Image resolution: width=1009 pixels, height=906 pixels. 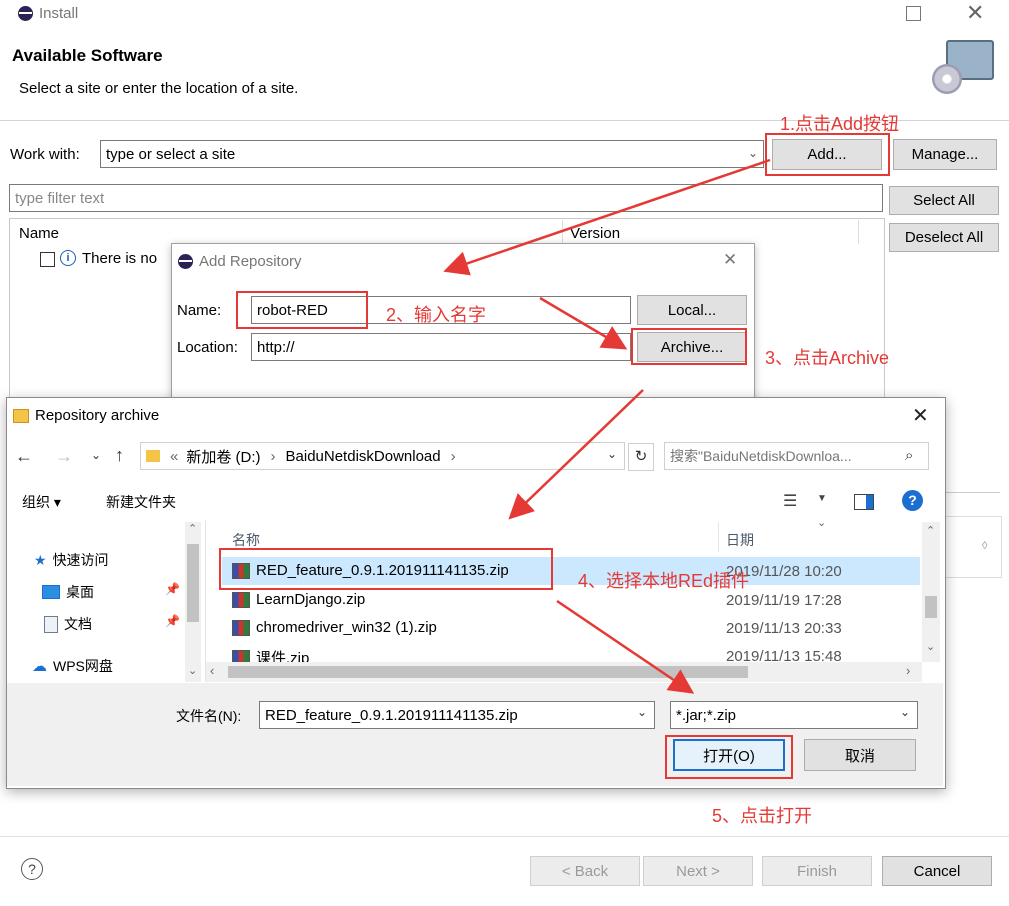 I want to click on arrow-step2, so click(x=583, y=323).